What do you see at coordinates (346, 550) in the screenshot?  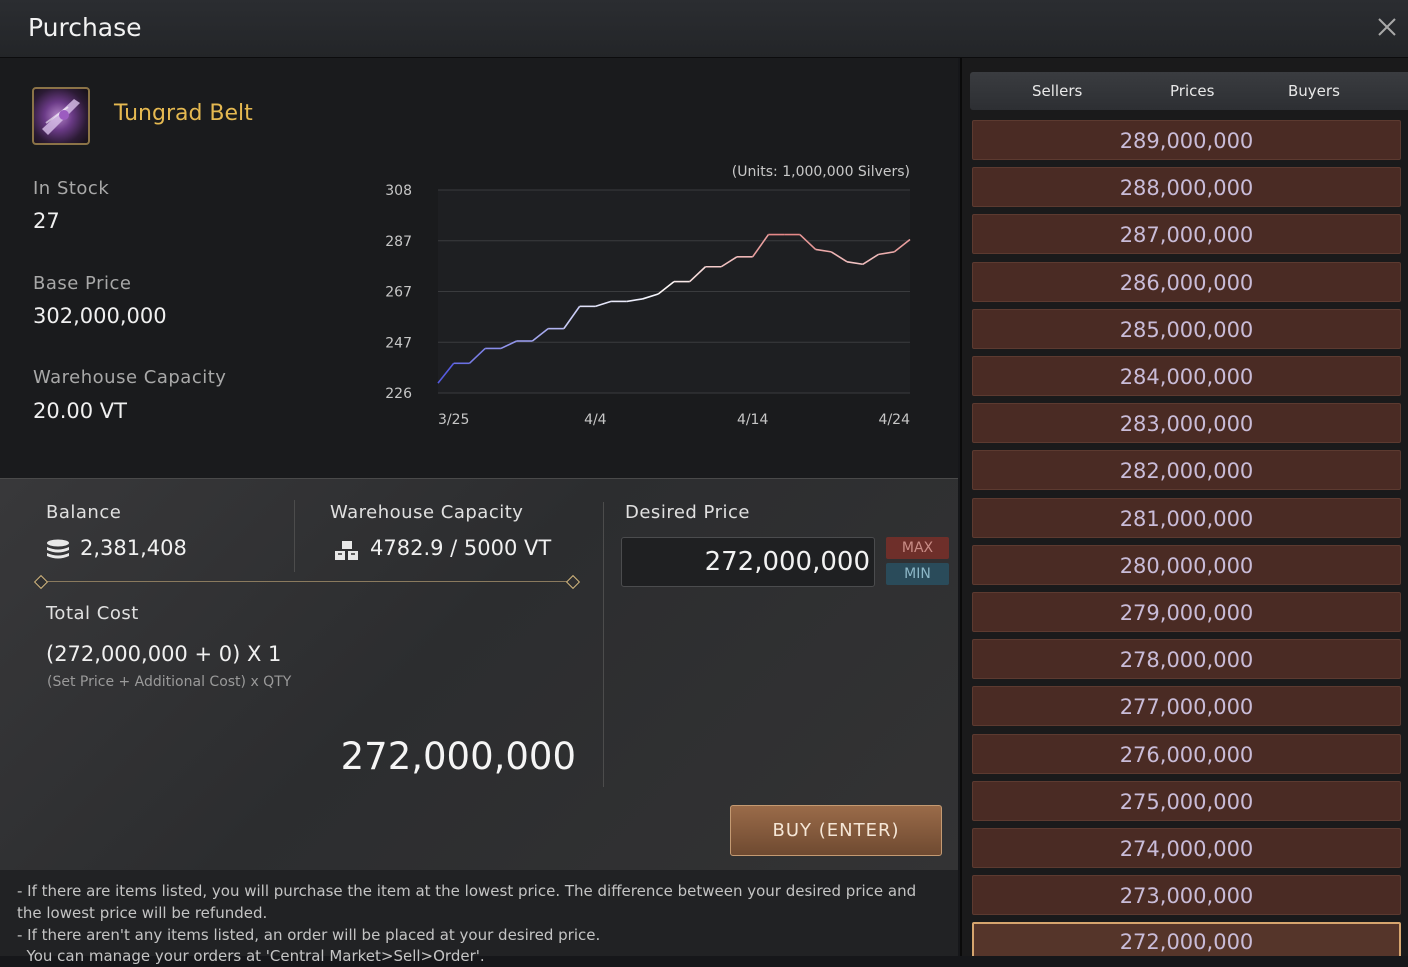 I see `warehouse-boxes-icon` at bounding box center [346, 550].